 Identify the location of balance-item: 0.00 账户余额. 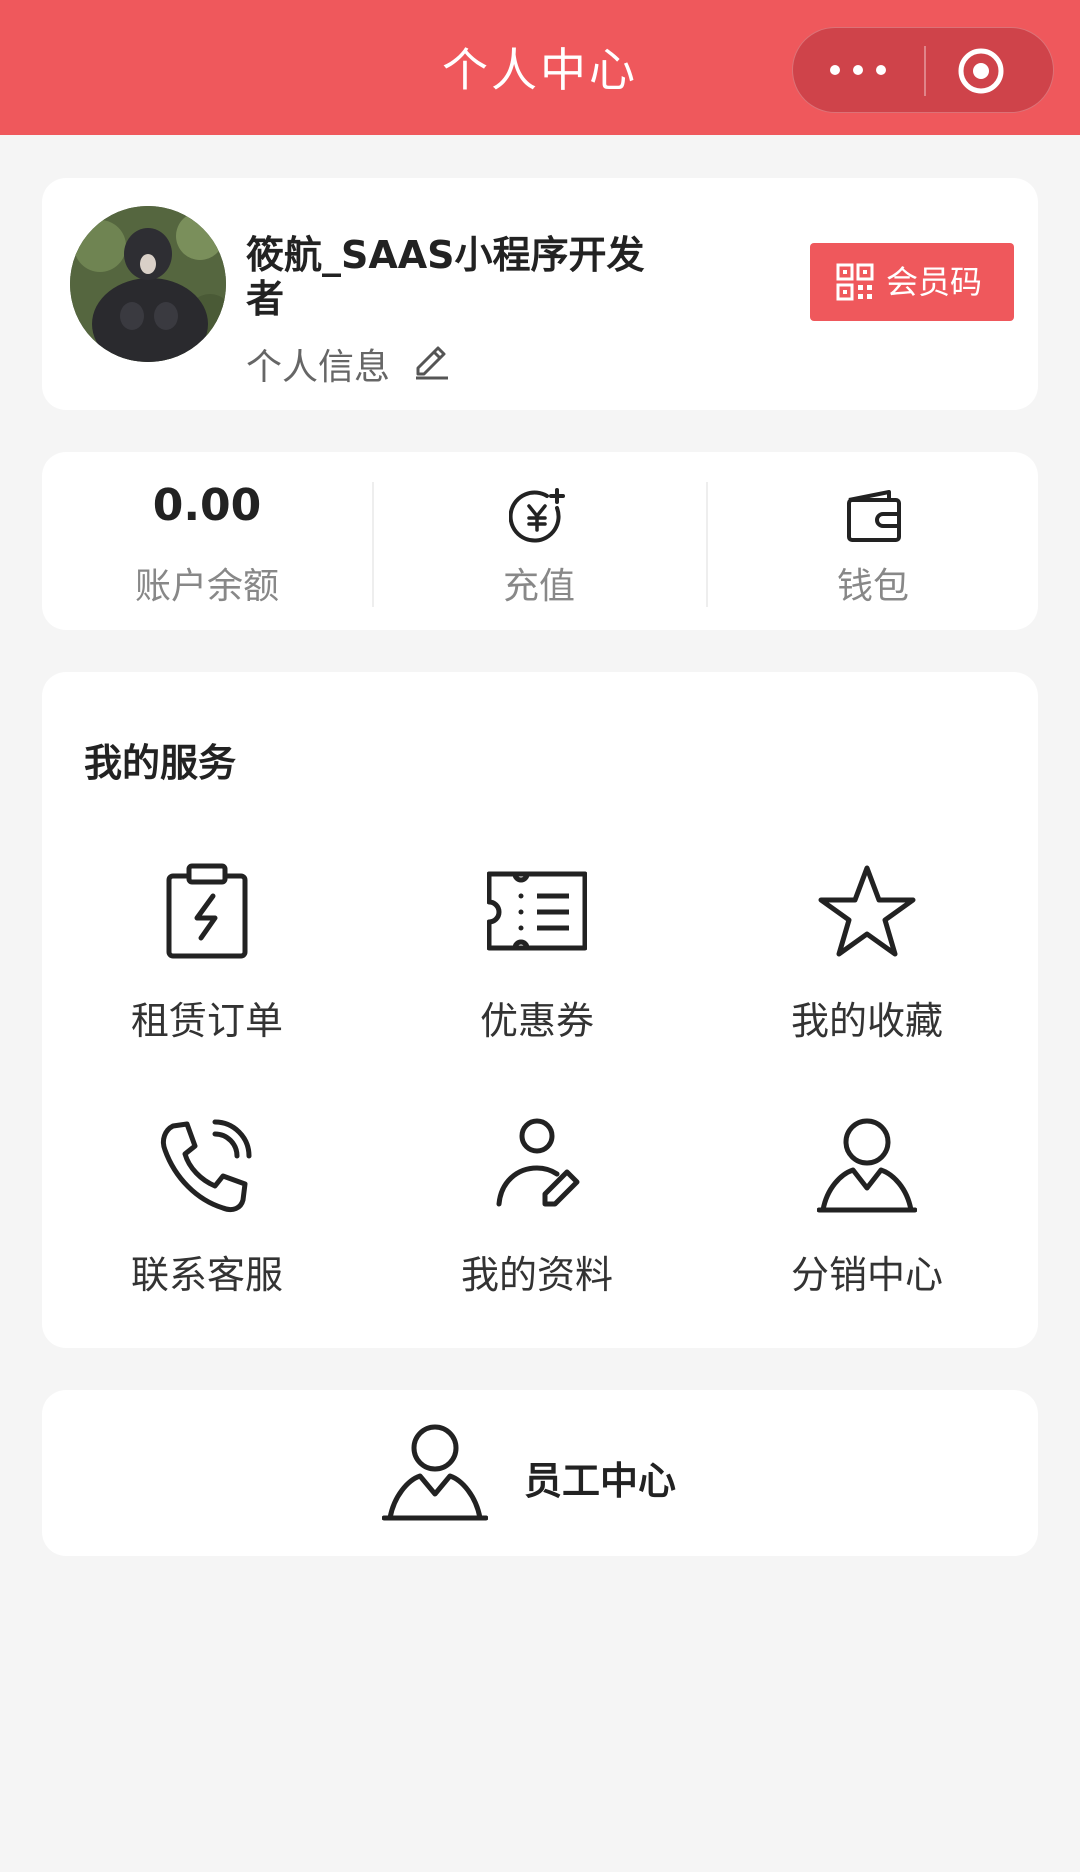
(207, 542).